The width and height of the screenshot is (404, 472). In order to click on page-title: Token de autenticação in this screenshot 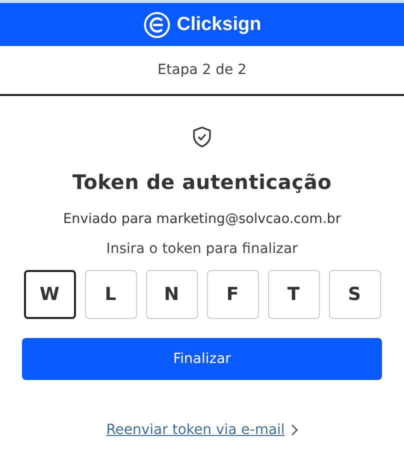, I will do `click(202, 182)`.